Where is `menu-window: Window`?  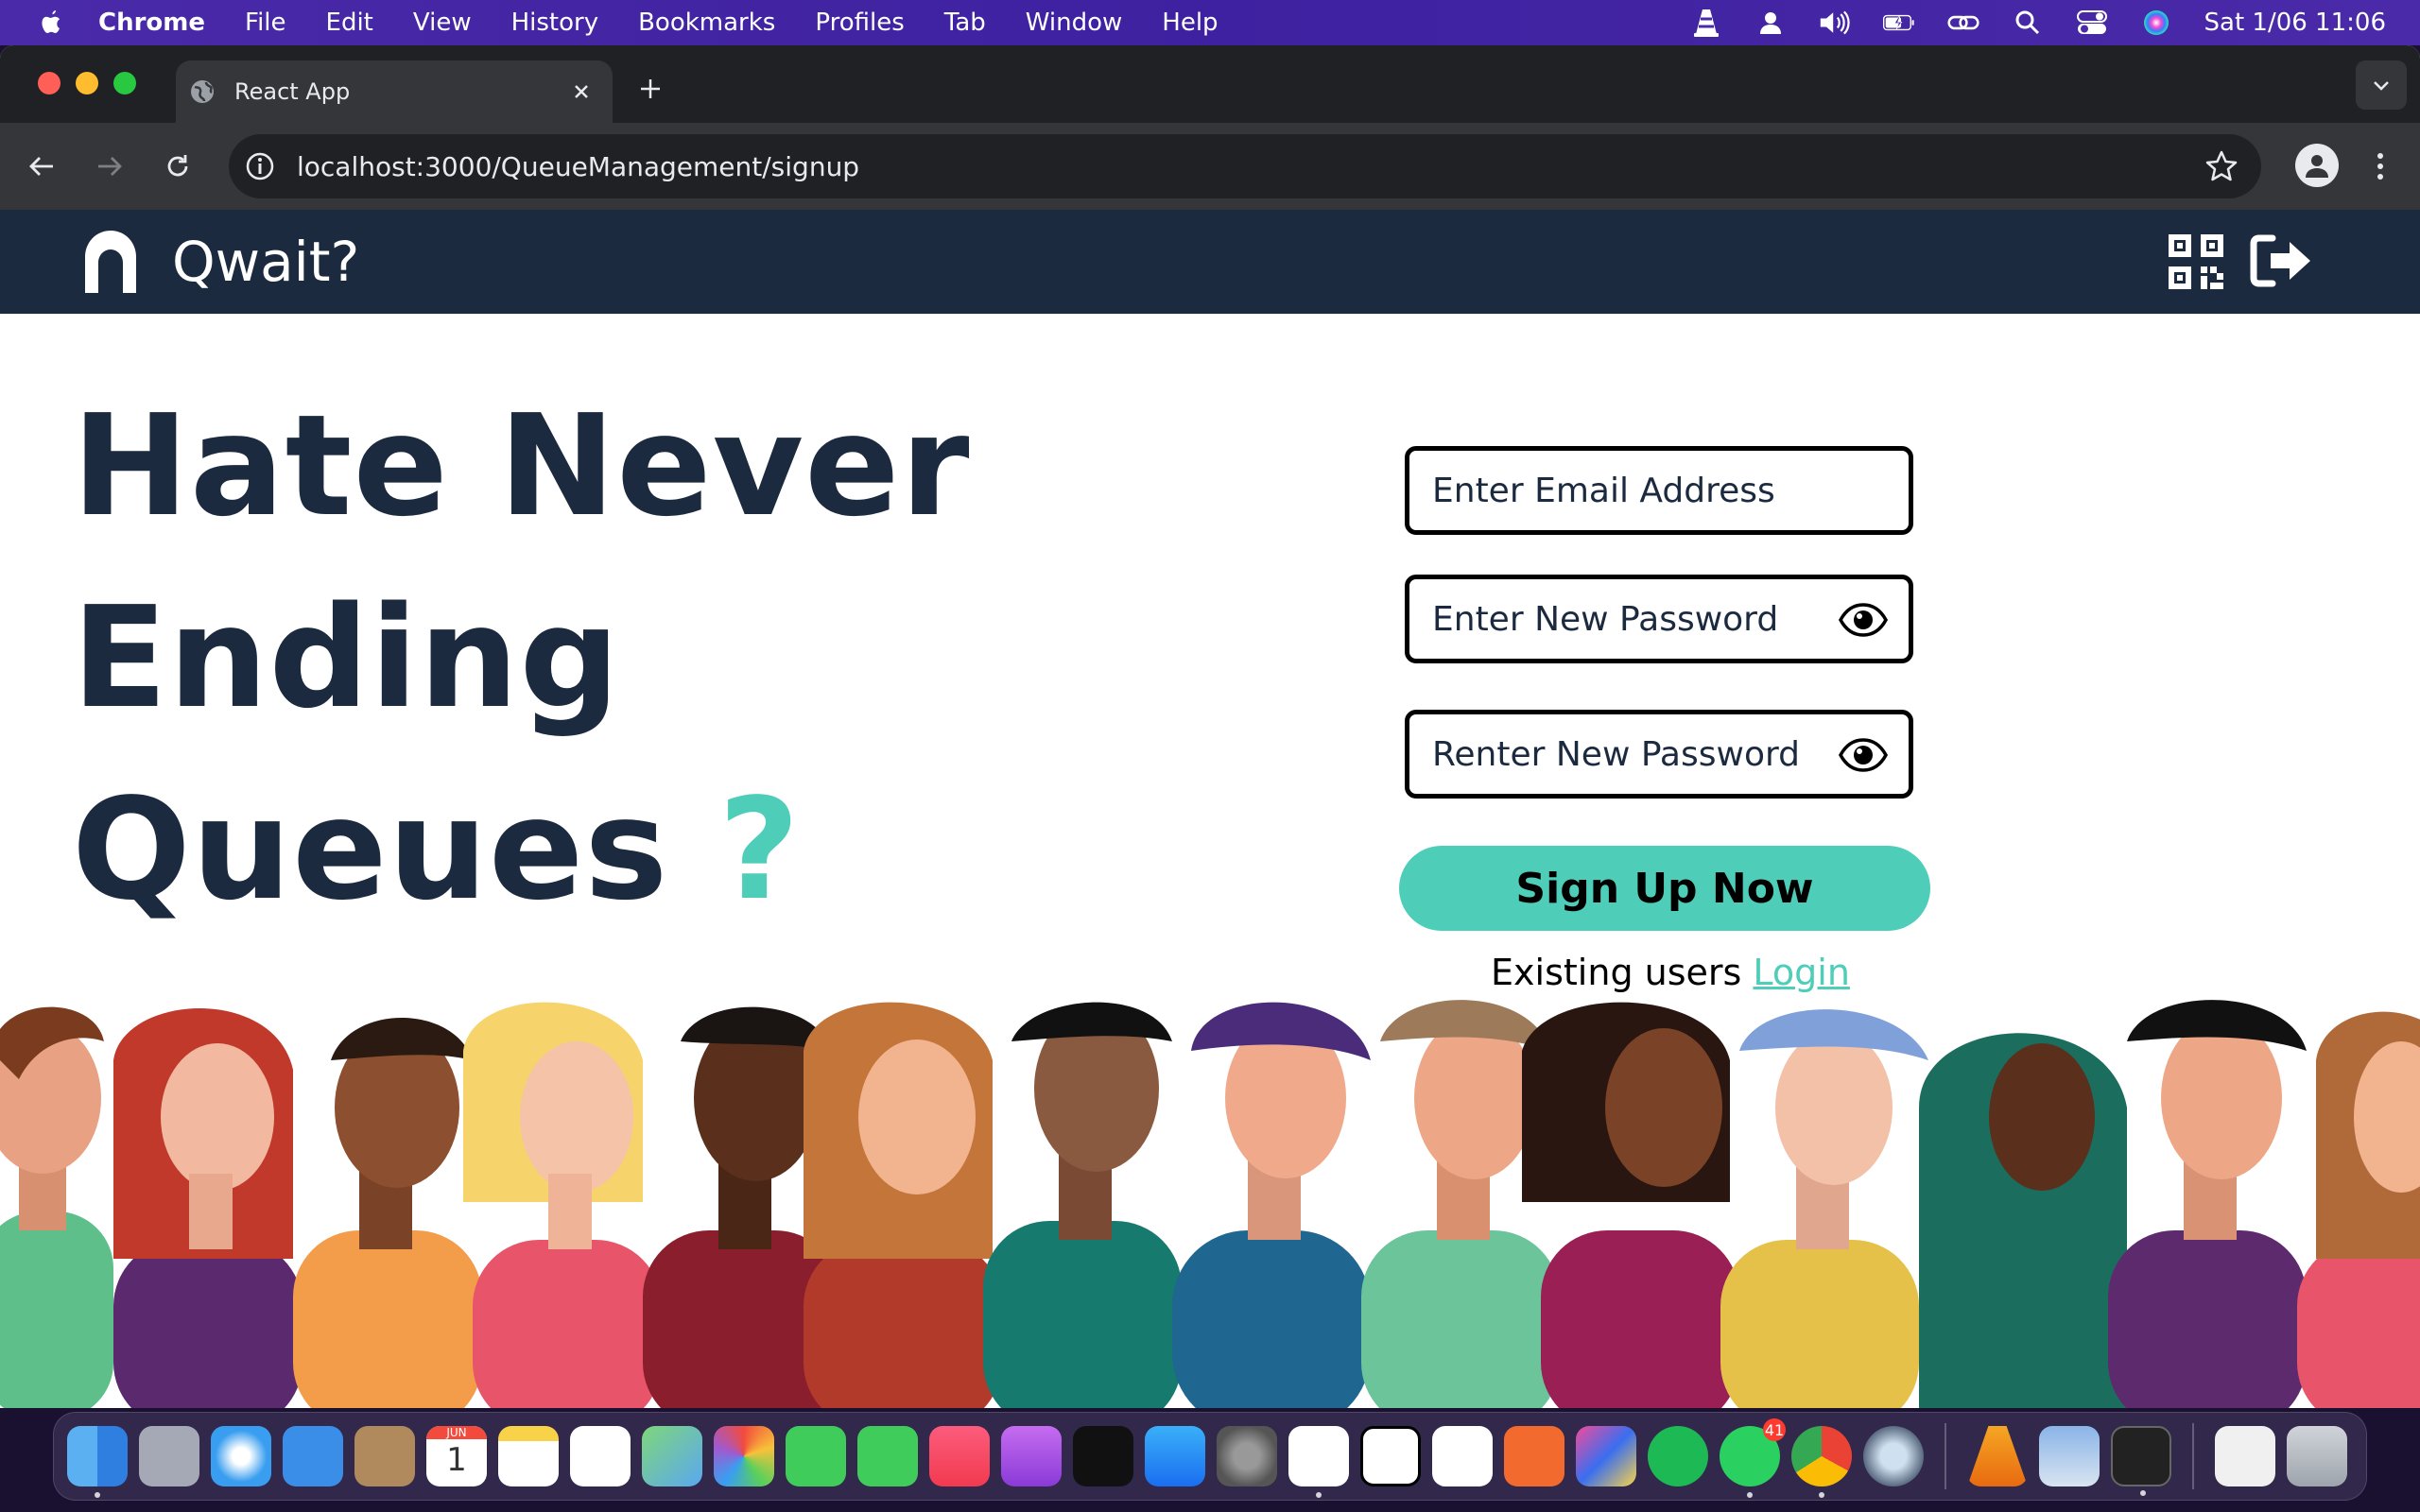
menu-window: Window is located at coordinates (1075, 23).